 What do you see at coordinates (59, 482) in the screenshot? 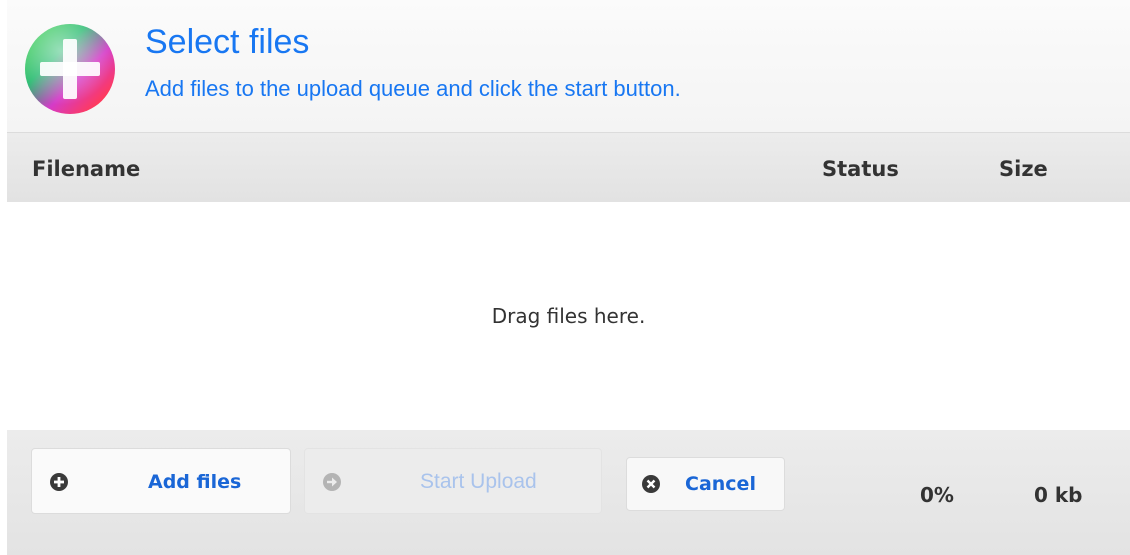
I see `plus-icon` at bounding box center [59, 482].